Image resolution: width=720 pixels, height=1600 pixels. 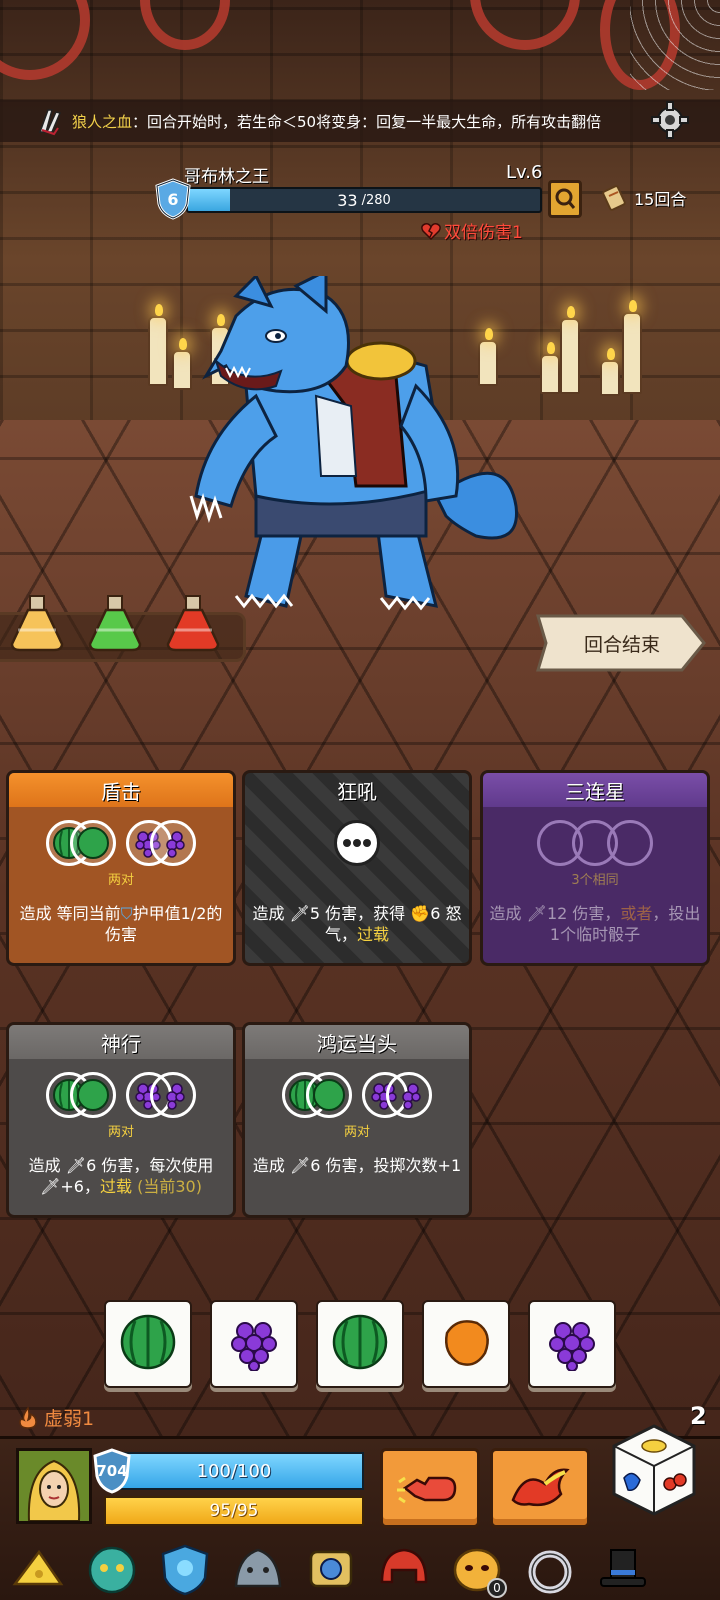 I want to click on card-title: 盾击, so click(x=121, y=790).